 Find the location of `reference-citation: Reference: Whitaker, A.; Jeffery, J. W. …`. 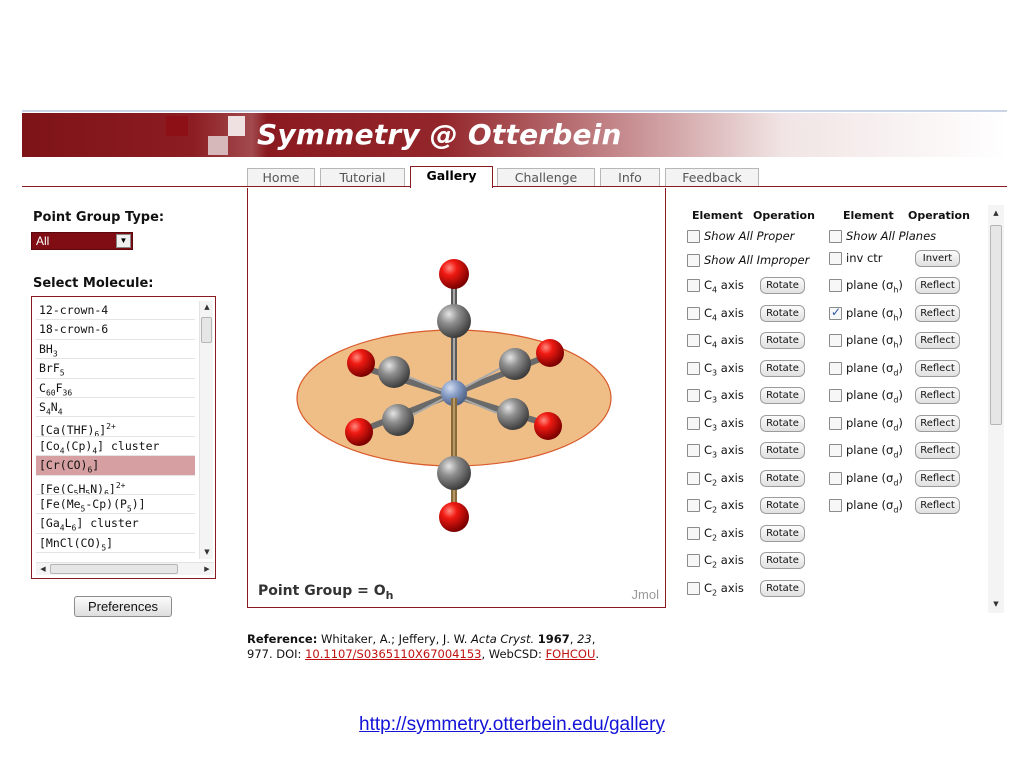

reference-citation: Reference: Whitaker, A.; Jeffery, J. W. … is located at coordinates (423, 646).